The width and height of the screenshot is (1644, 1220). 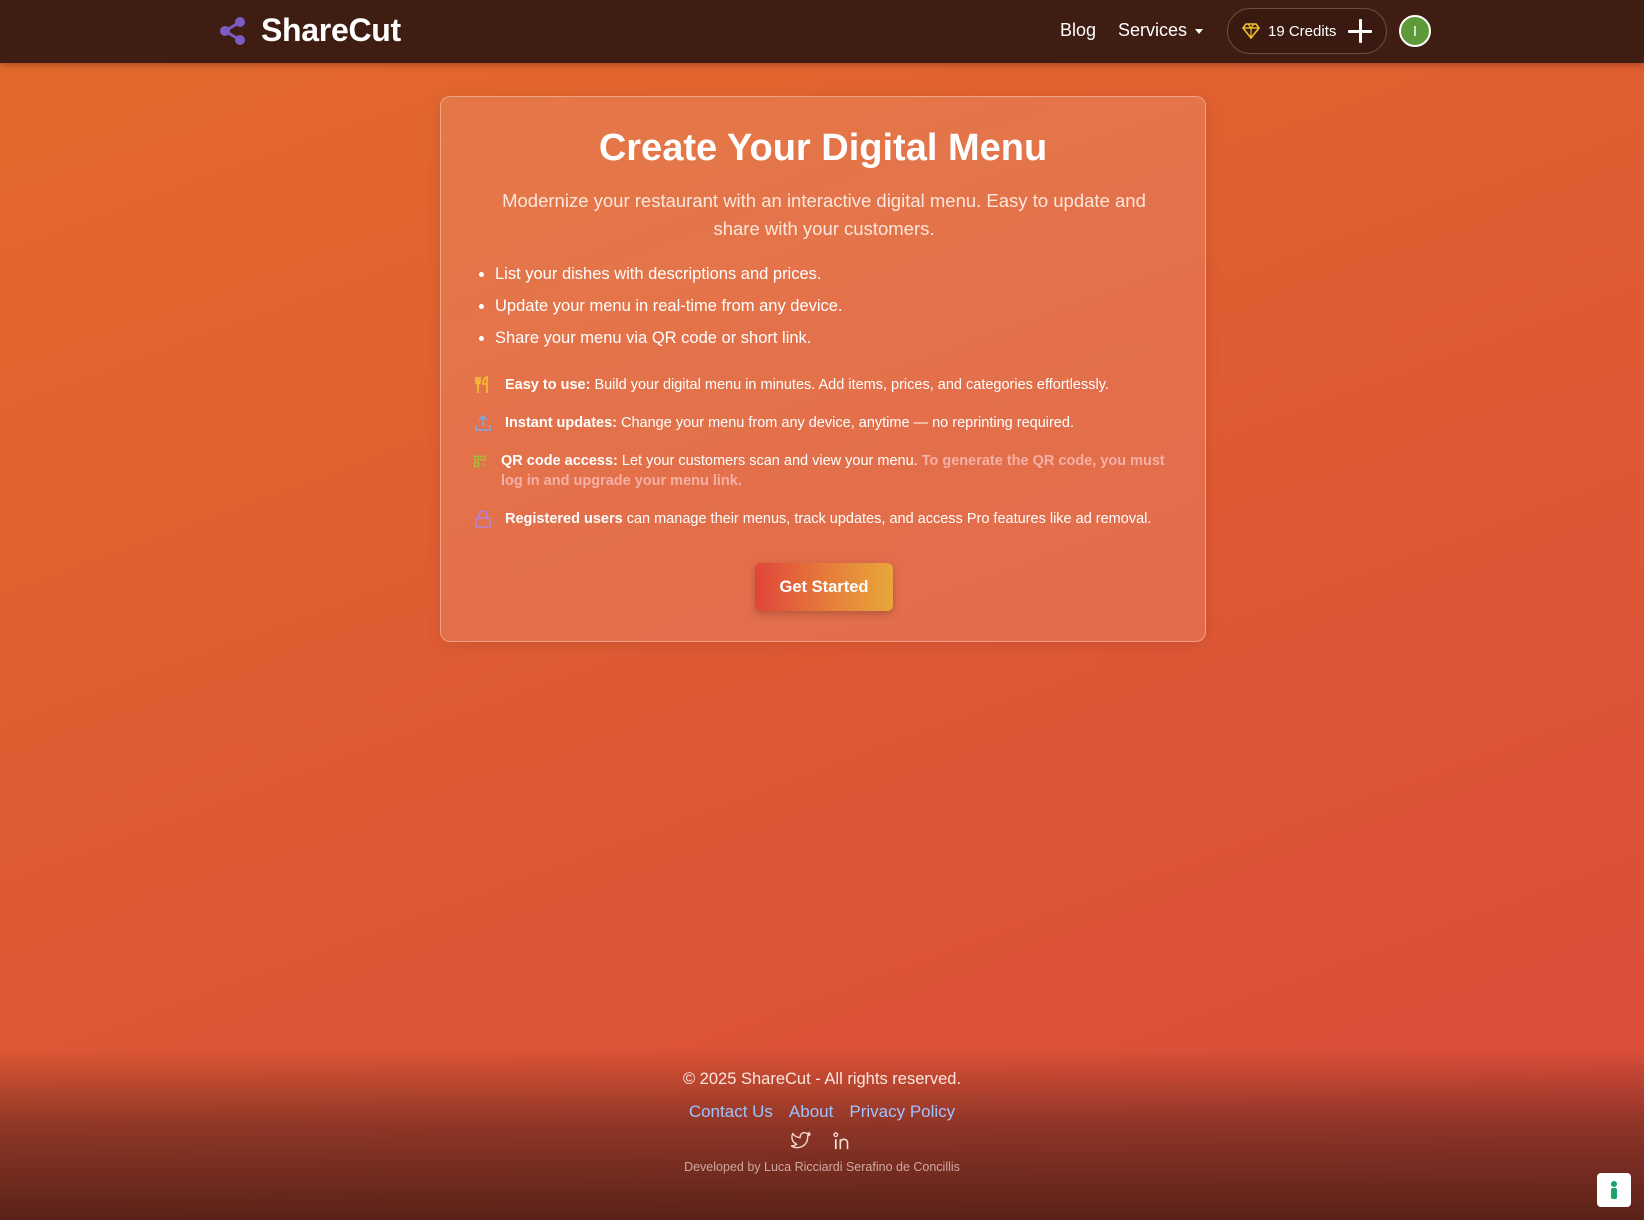 What do you see at coordinates (481, 384) in the screenshot?
I see `utensils-icon` at bounding box center [481, 384].